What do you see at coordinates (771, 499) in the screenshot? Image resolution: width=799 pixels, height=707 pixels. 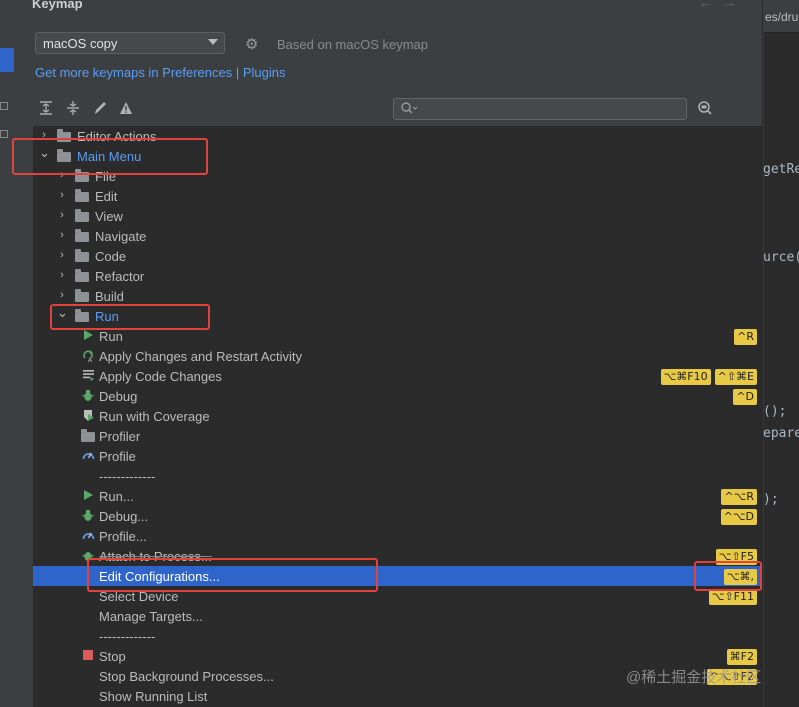 I see `code-line: );` at bounding box center [771, 499].